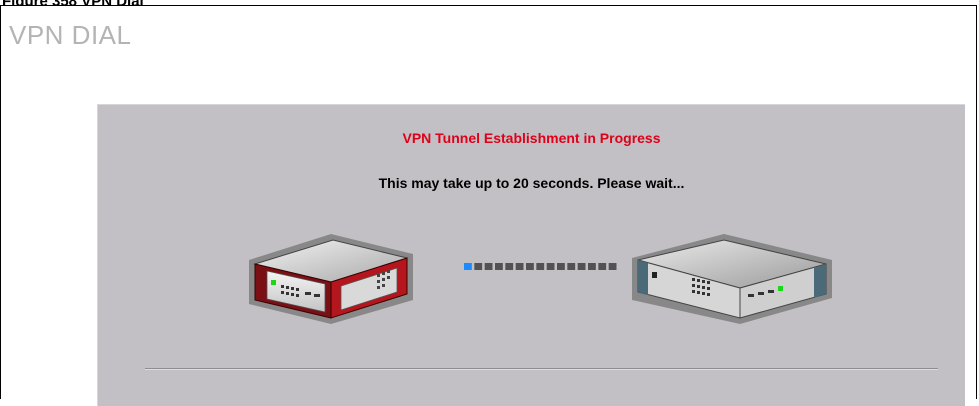 The width and height of the screenshot is (979, 406). I want to click on panel-divider, so click(541, 369).